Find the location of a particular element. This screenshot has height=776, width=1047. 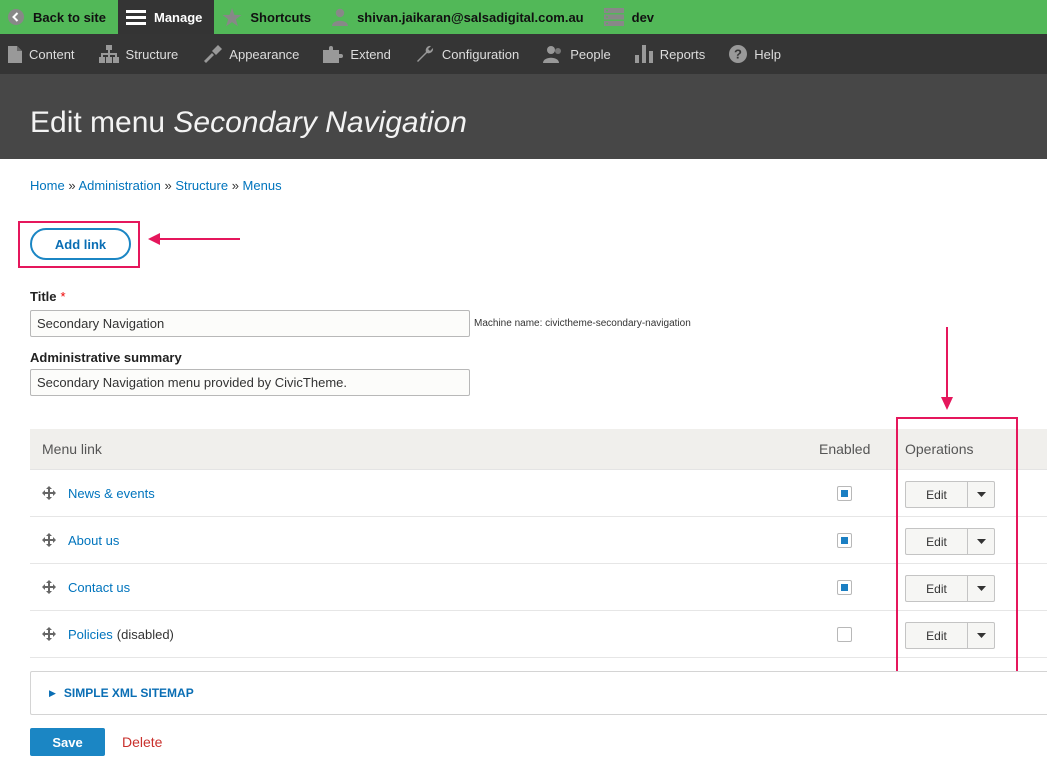

title-label: Title * is located at coordinates (48, 296).